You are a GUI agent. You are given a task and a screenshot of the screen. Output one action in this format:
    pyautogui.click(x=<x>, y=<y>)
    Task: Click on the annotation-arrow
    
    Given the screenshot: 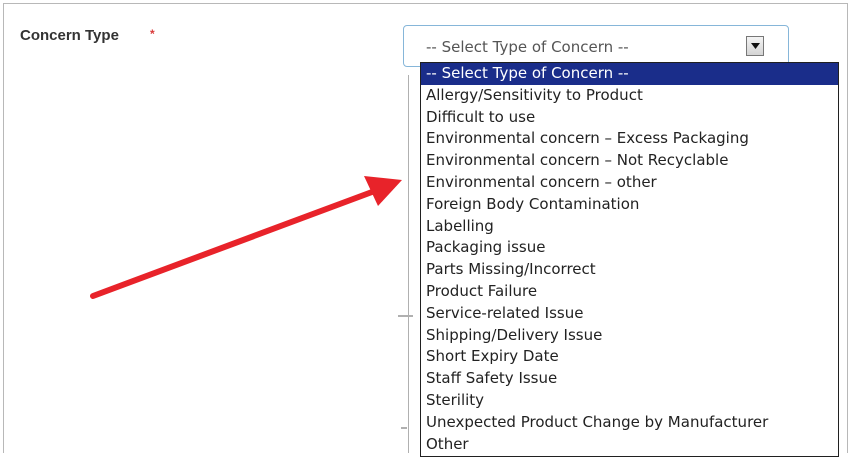 What is the action you would take?
    pyautogui.click(x=246, y=237)
    